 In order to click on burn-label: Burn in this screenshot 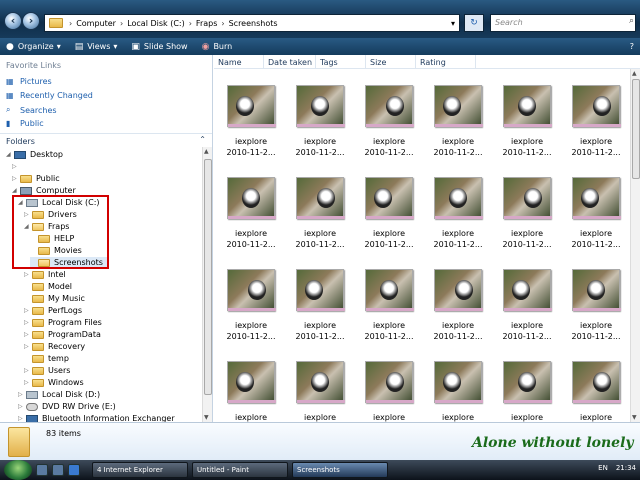, I will do `click(223, 46)`.